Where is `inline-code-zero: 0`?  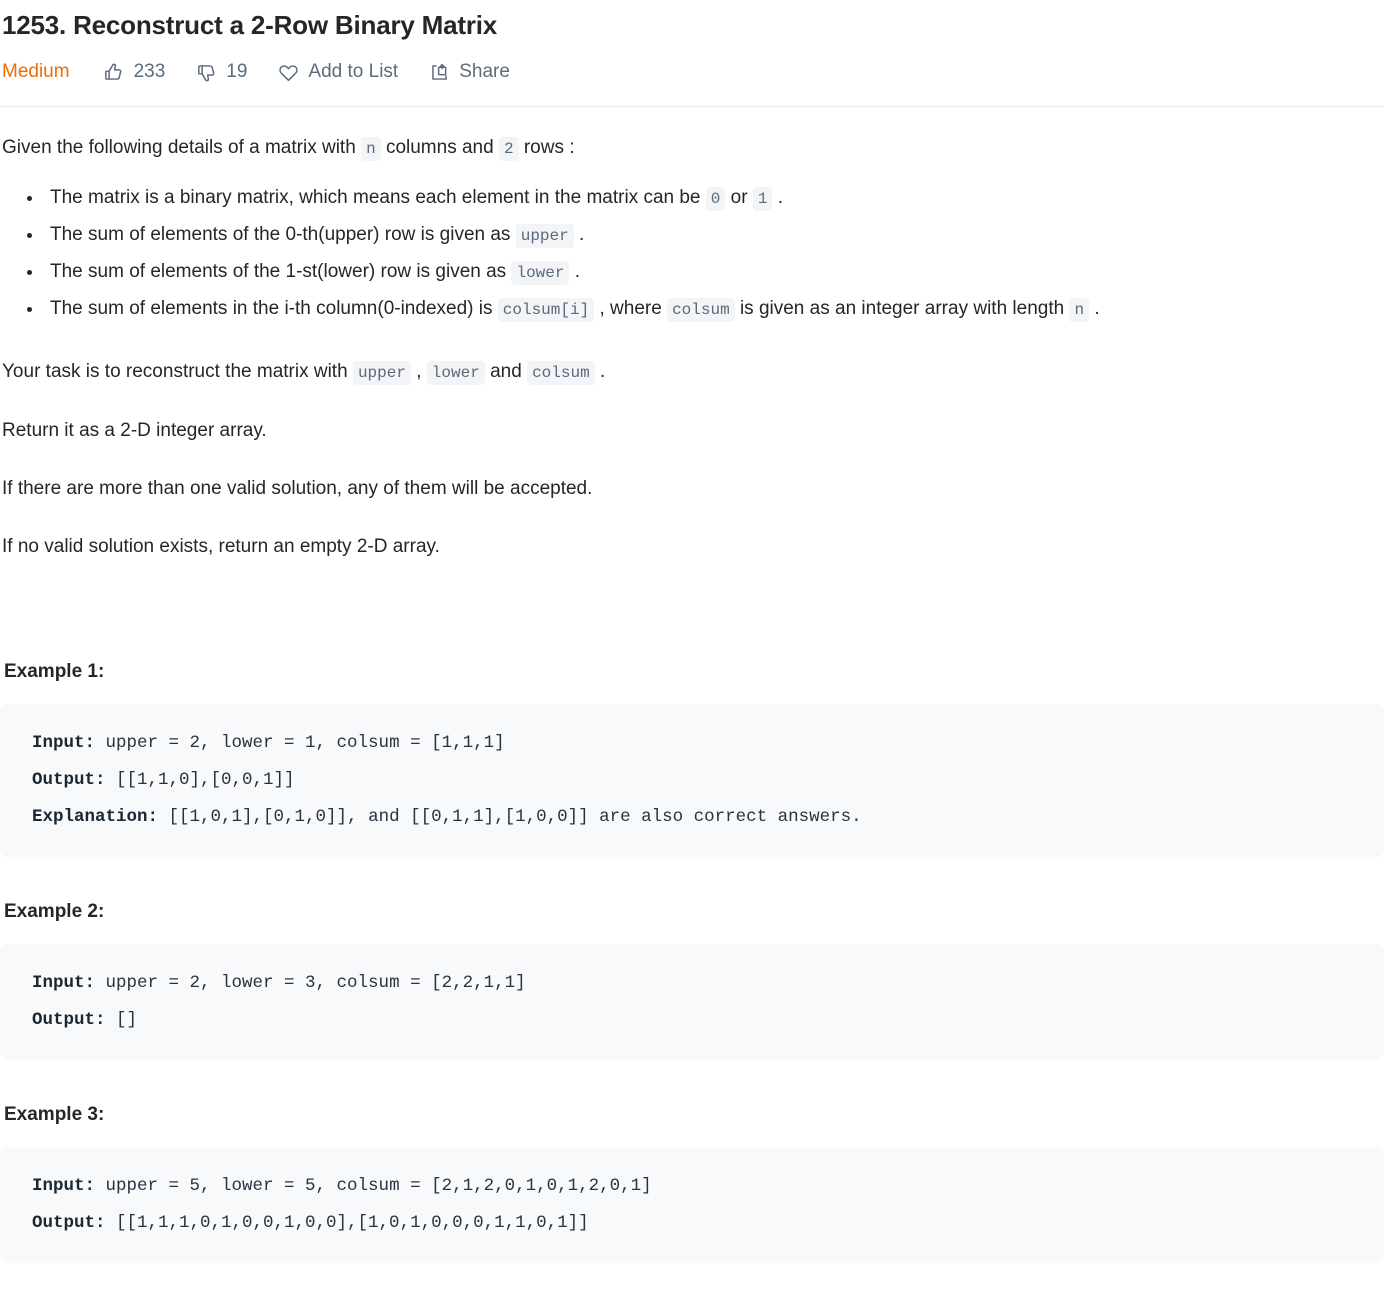 inline-code-zero: 0 is located at coordinates (715, 199).